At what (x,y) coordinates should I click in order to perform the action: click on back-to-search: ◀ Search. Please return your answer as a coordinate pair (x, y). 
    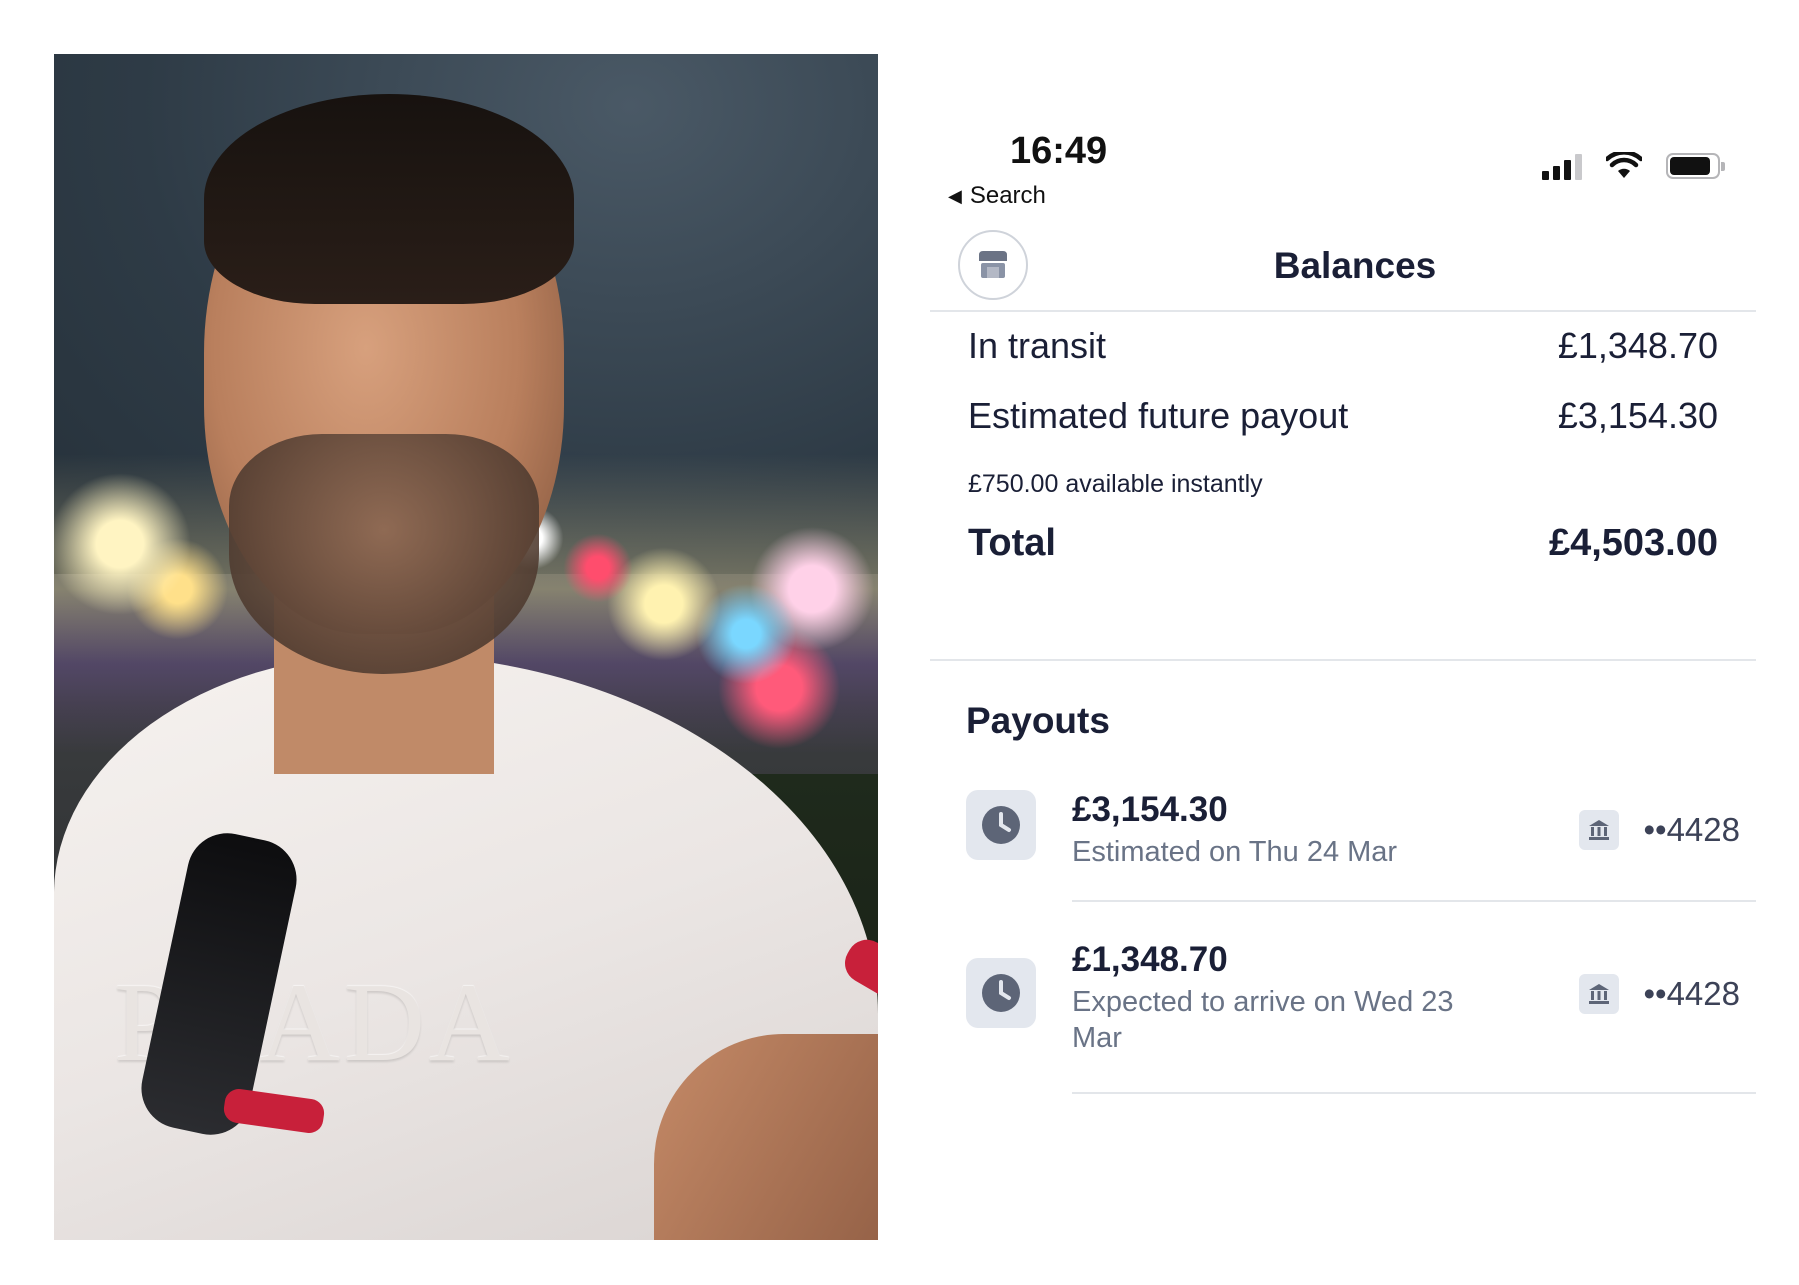
    Looking at the image, I should click on (997, 196).